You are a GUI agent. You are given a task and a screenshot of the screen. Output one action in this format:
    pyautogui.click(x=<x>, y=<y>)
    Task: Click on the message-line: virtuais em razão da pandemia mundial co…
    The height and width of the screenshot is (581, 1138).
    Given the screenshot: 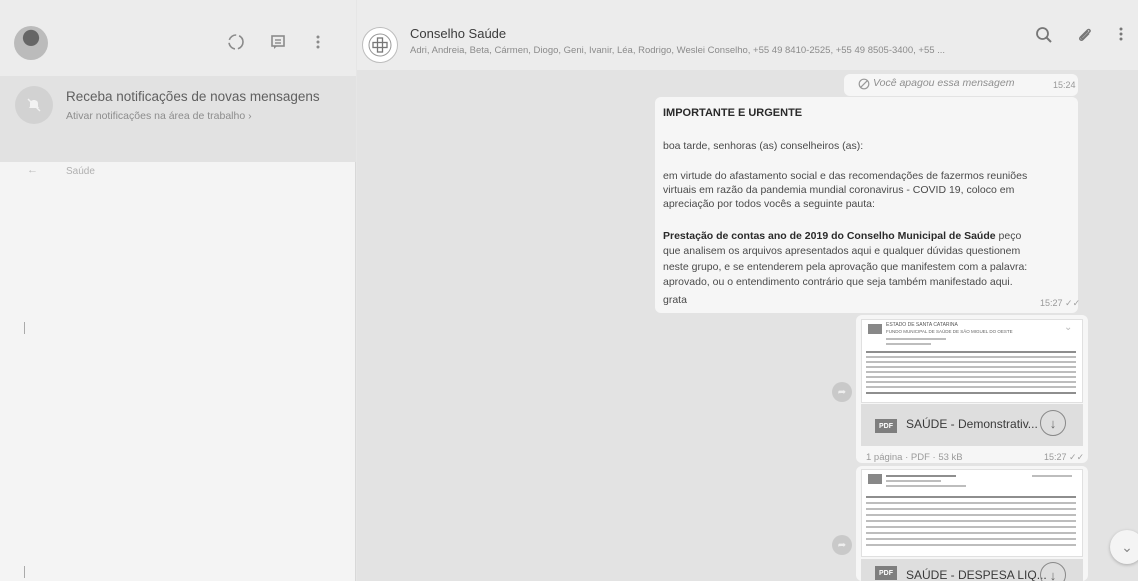 What is the action you would take?
    pyautogui.click(x=839, y=190)
    